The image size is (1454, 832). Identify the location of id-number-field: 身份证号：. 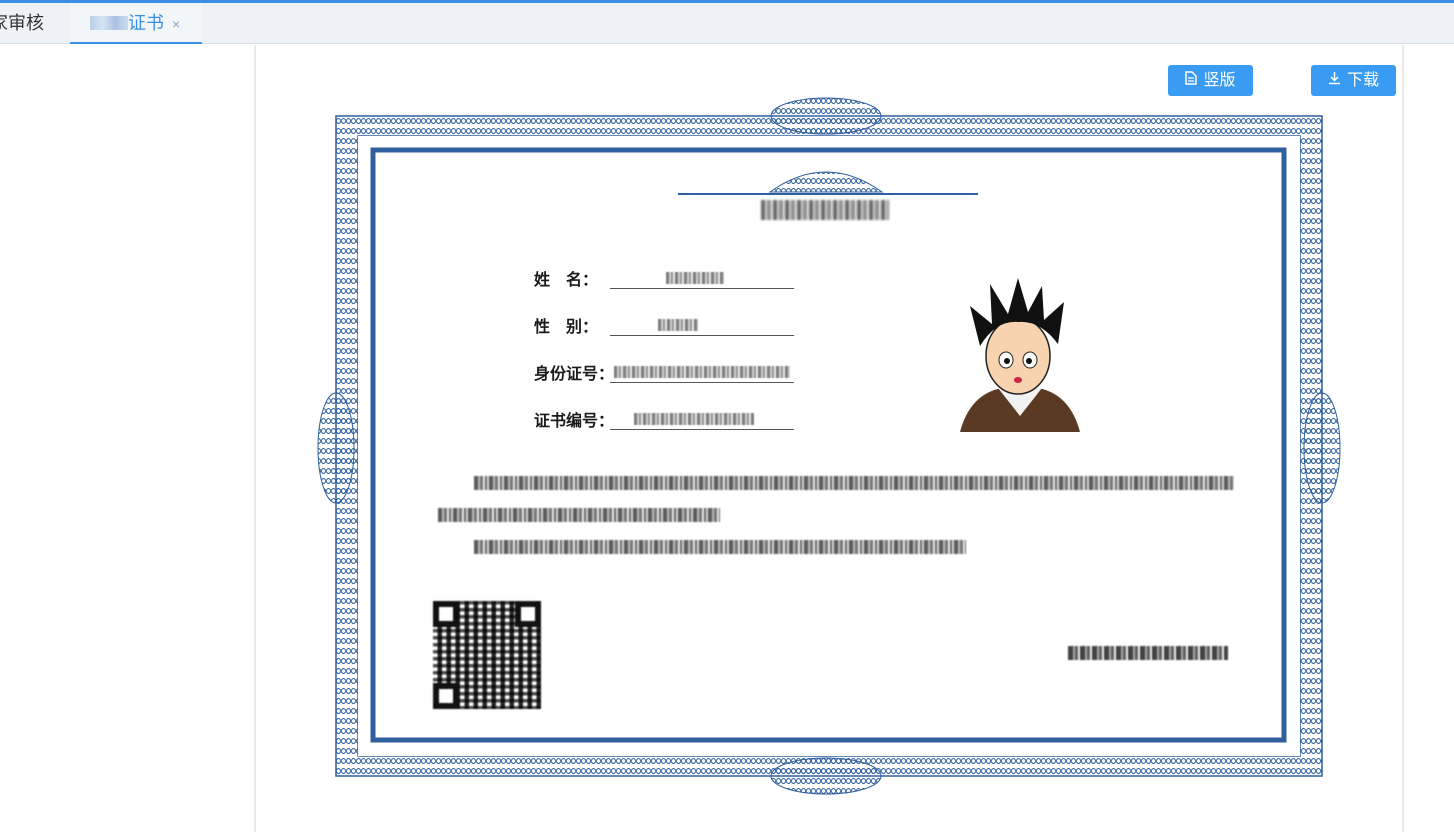
(666, 371).